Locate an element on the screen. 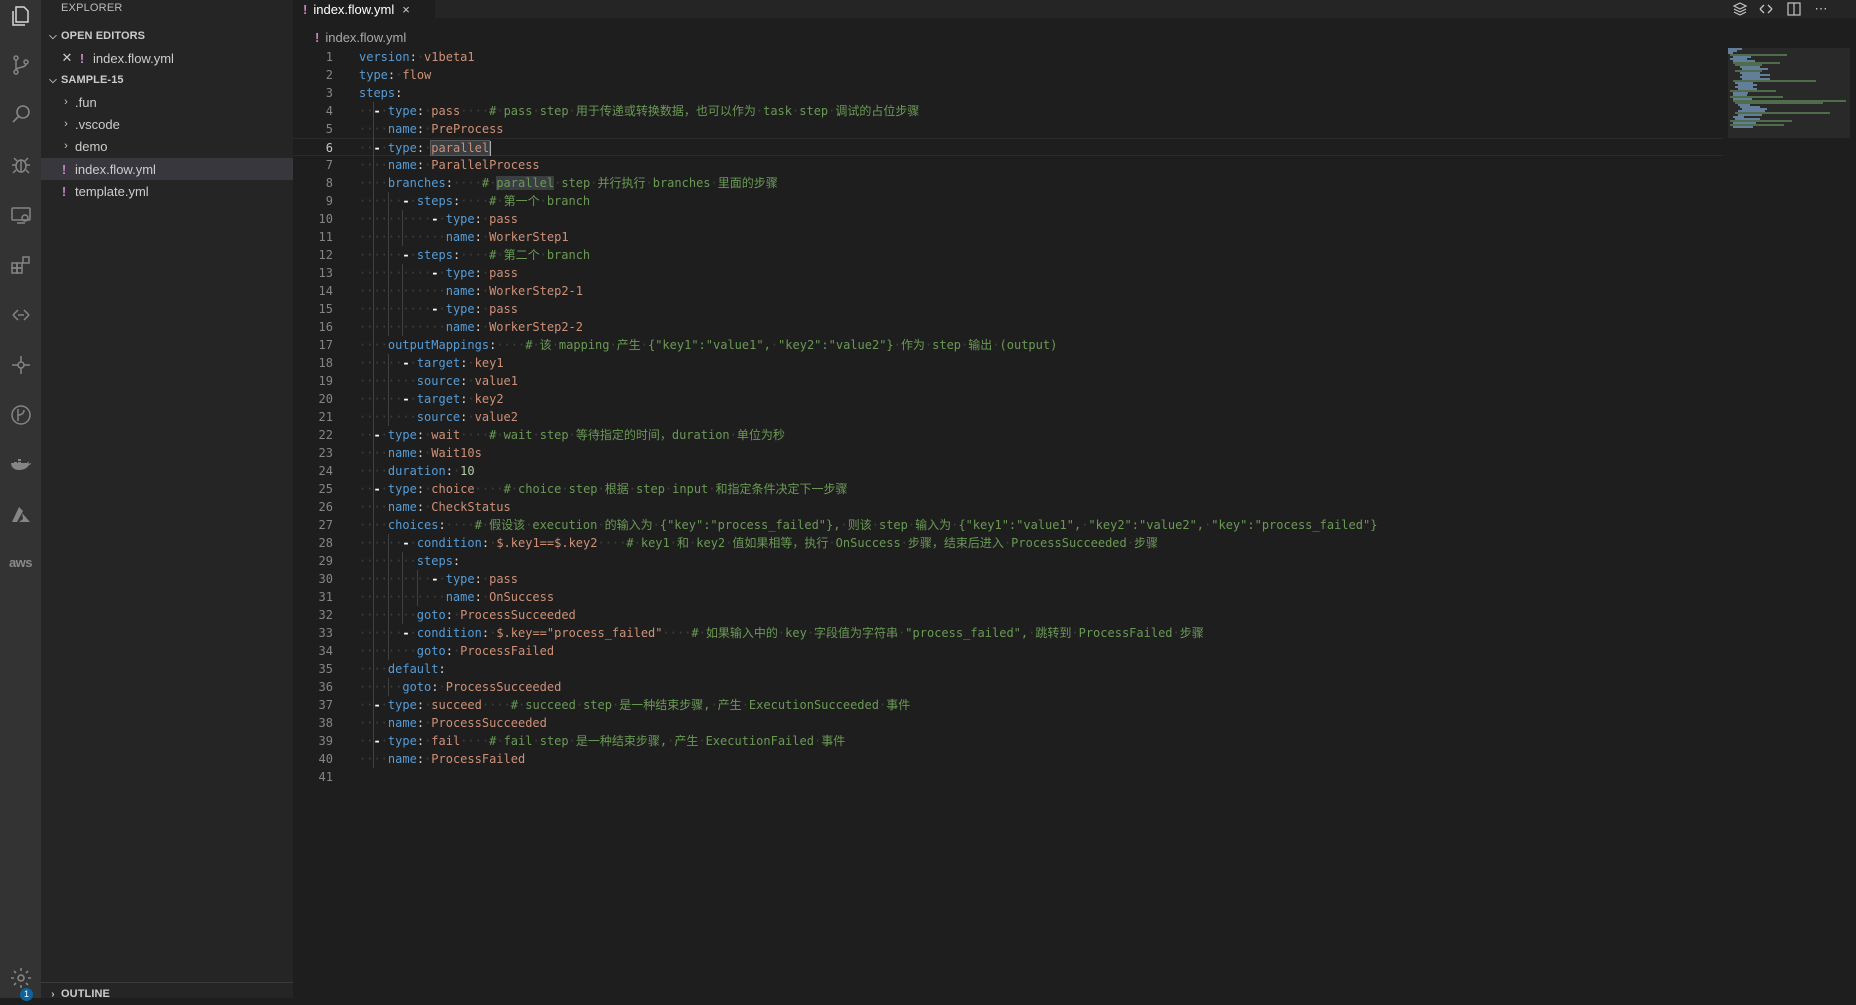 This screenshot has height=1005, width=1856. search-icon is located at coordinates (20, 115).